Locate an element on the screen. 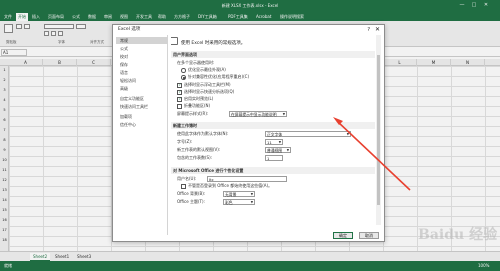  checkbox-quick-analysis is located at coordinates (179, 92).